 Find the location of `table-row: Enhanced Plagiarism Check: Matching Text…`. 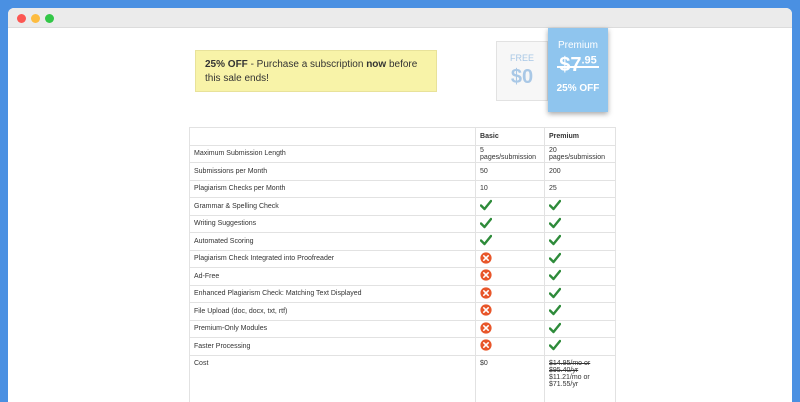

table-row: Enhanced Plagiarism Check: Matching Text… is located at coordinates (402, 293).